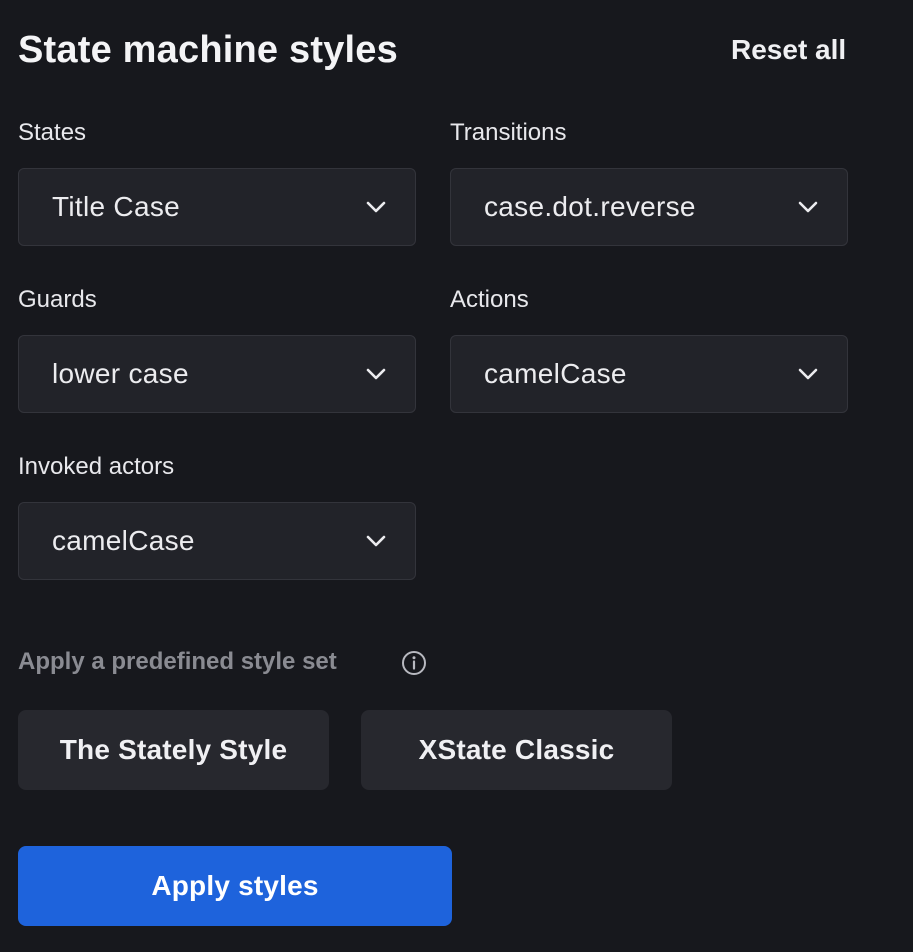 This screenshot has height=952, width=913. I want to click on states-select: Title Case, so click(217, 207).